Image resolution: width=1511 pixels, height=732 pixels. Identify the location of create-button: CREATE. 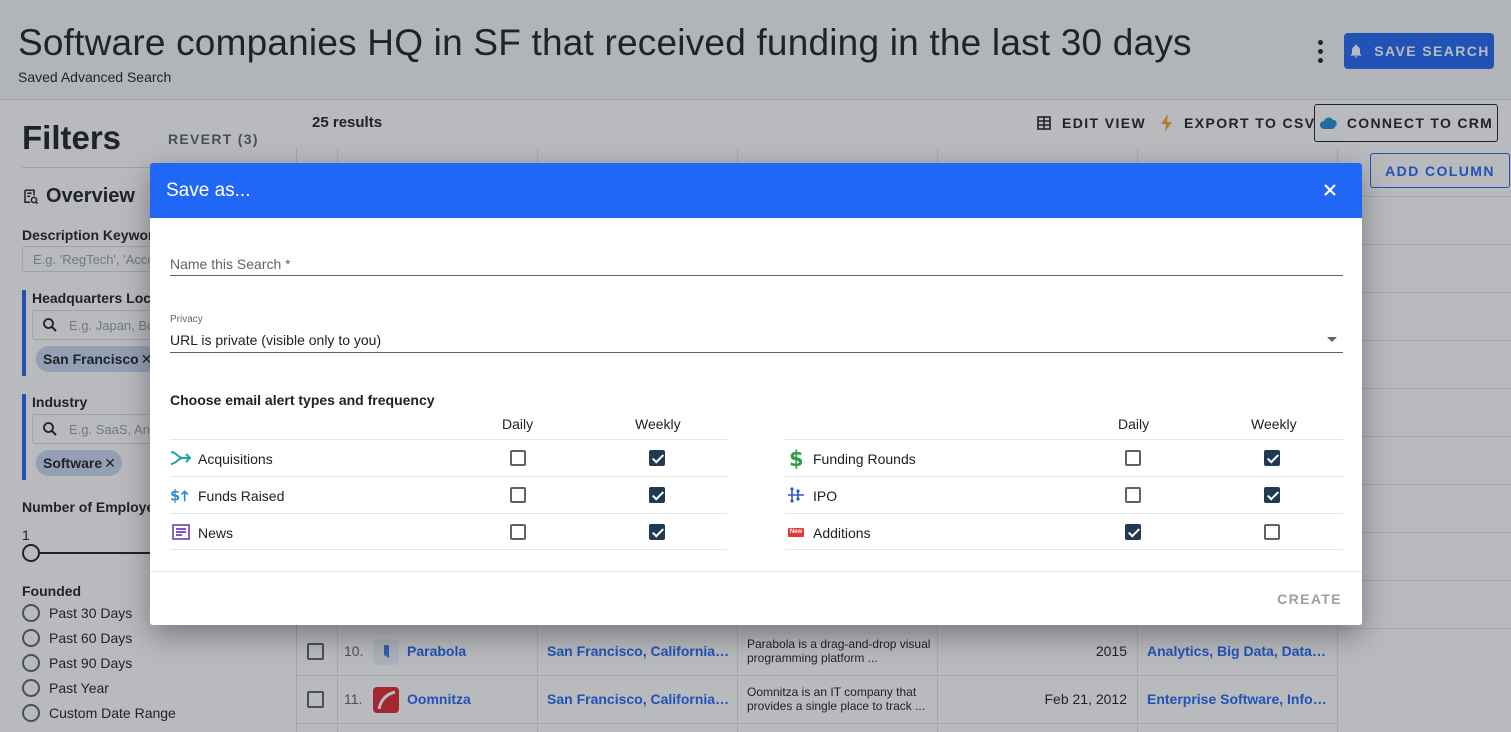
(1309, 599).